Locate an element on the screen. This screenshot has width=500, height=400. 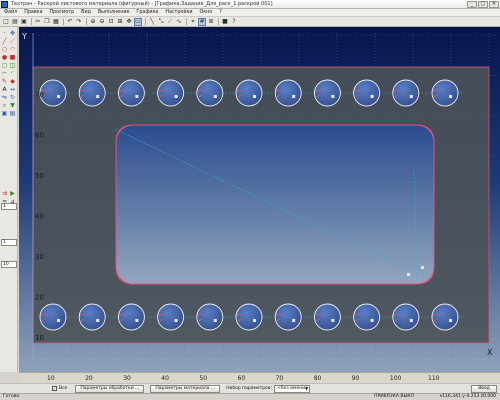
zoom-field: 10 is located at coordinates (9, 264).